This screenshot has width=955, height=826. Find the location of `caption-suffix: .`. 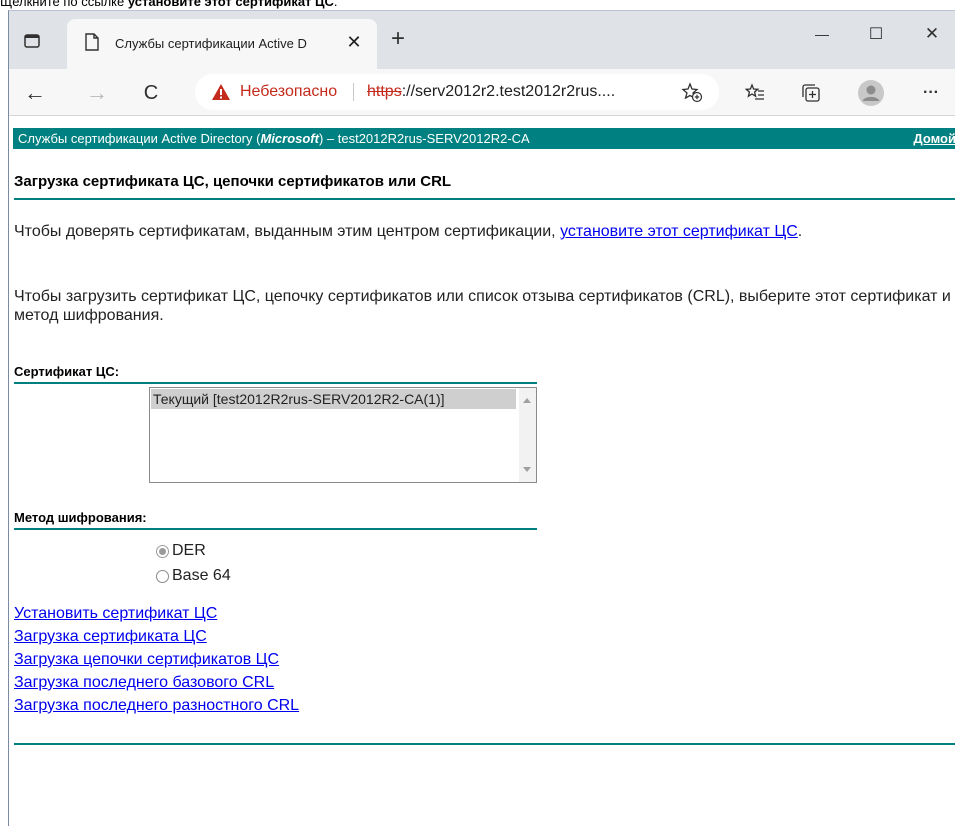

caption-suffix: . is located at coordinates (335, 4).